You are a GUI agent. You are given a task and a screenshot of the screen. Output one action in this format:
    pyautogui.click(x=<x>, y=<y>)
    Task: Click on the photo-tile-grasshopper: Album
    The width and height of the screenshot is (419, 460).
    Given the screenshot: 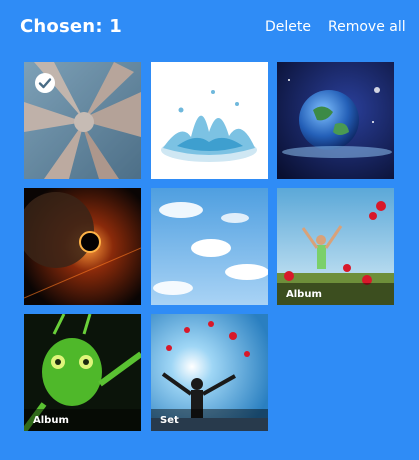 What is the action you would take?
    pyautogui.click(x=82, y=372)
    